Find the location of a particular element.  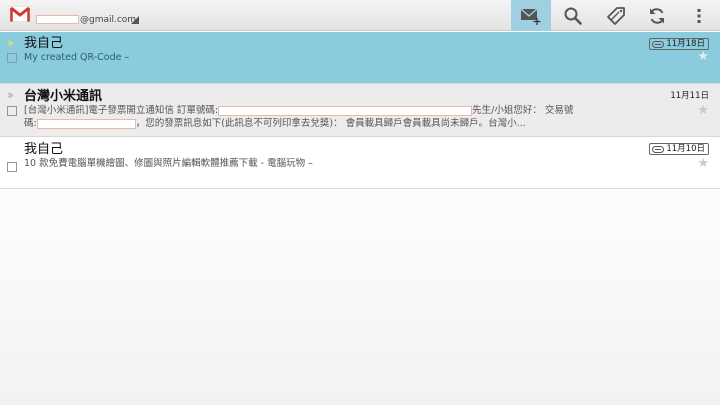

action-bar: @gmail.com is located at coordinates (360, 15).